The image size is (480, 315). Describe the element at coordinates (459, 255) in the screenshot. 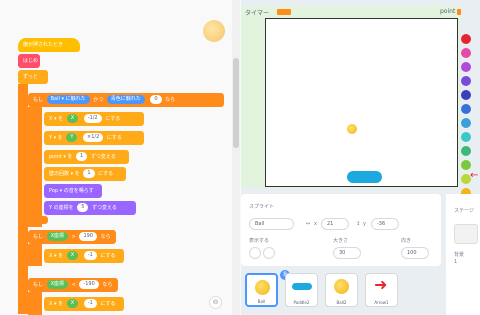

I see `backdrop-label: 背景` at that location.